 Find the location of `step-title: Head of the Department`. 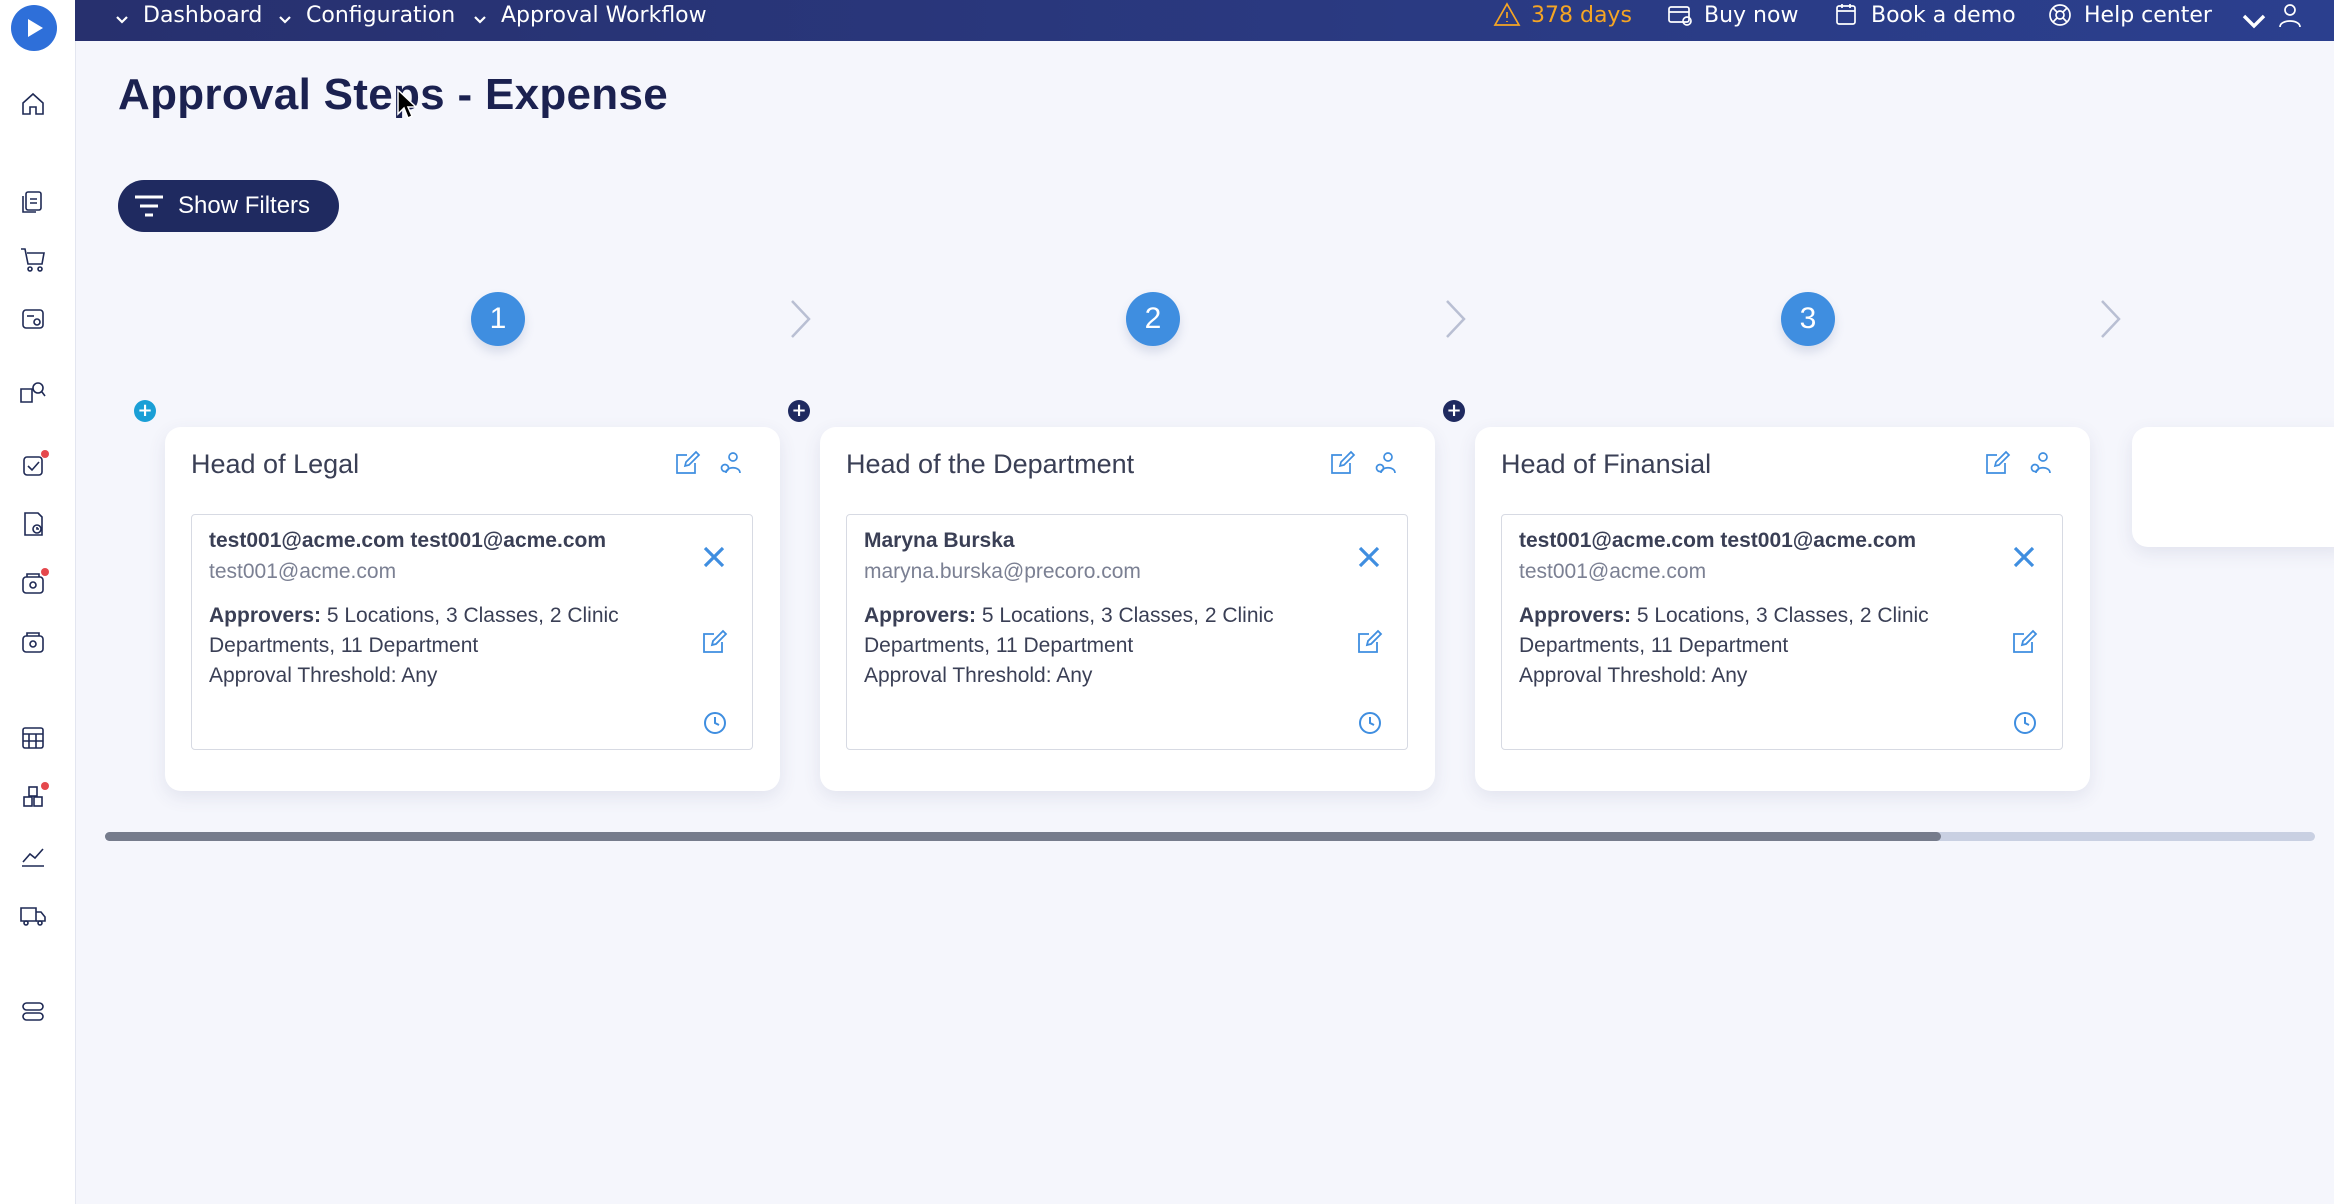

step-title: Head of the Department is located at coordinates (990, 464).